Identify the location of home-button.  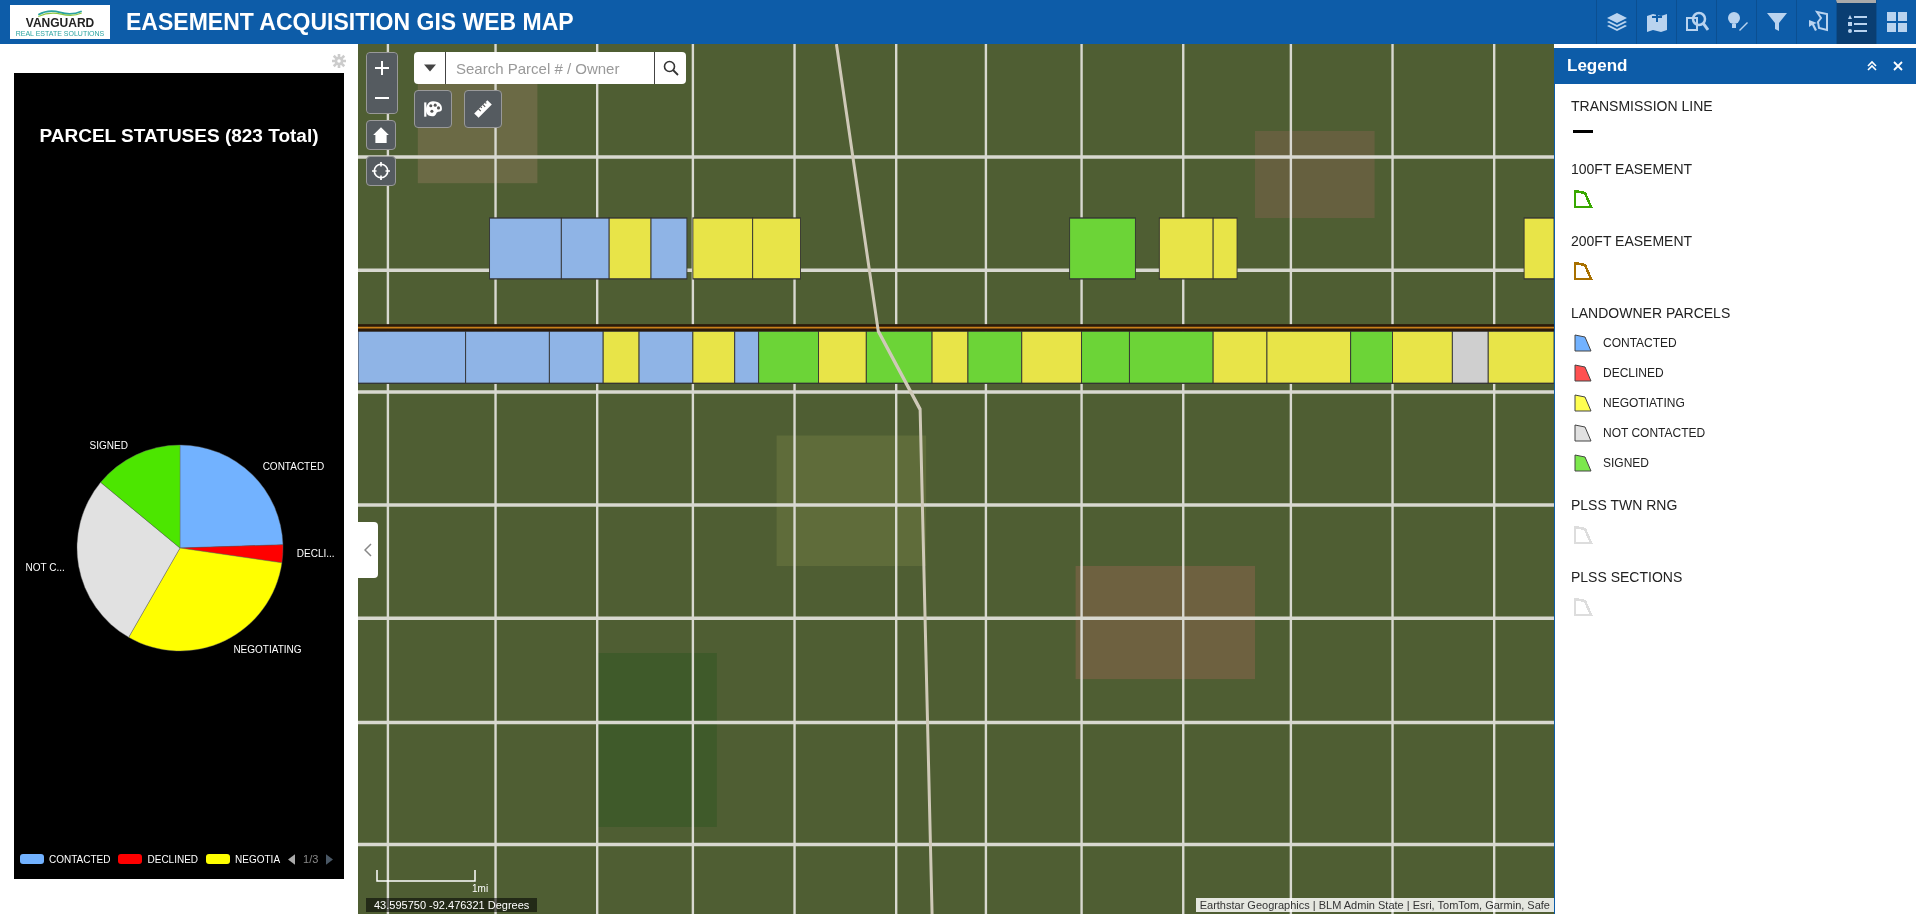
(381, 135).